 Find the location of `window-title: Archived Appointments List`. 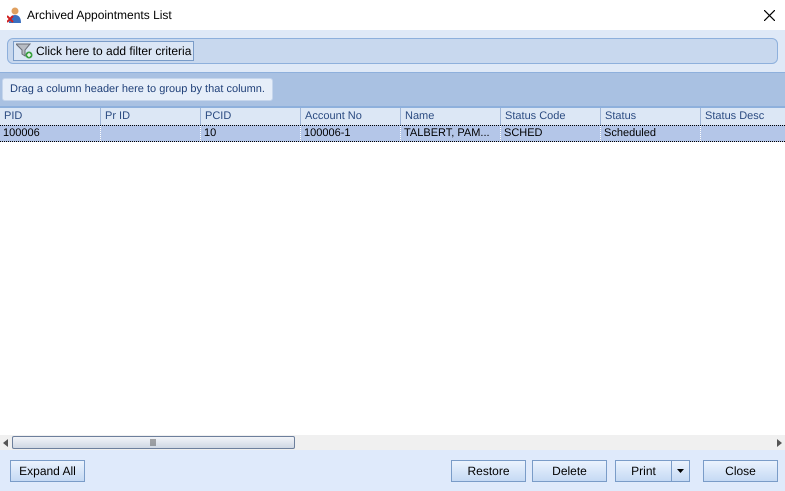

window-title: Archived Appointments List is located at coordinates (99, 15).